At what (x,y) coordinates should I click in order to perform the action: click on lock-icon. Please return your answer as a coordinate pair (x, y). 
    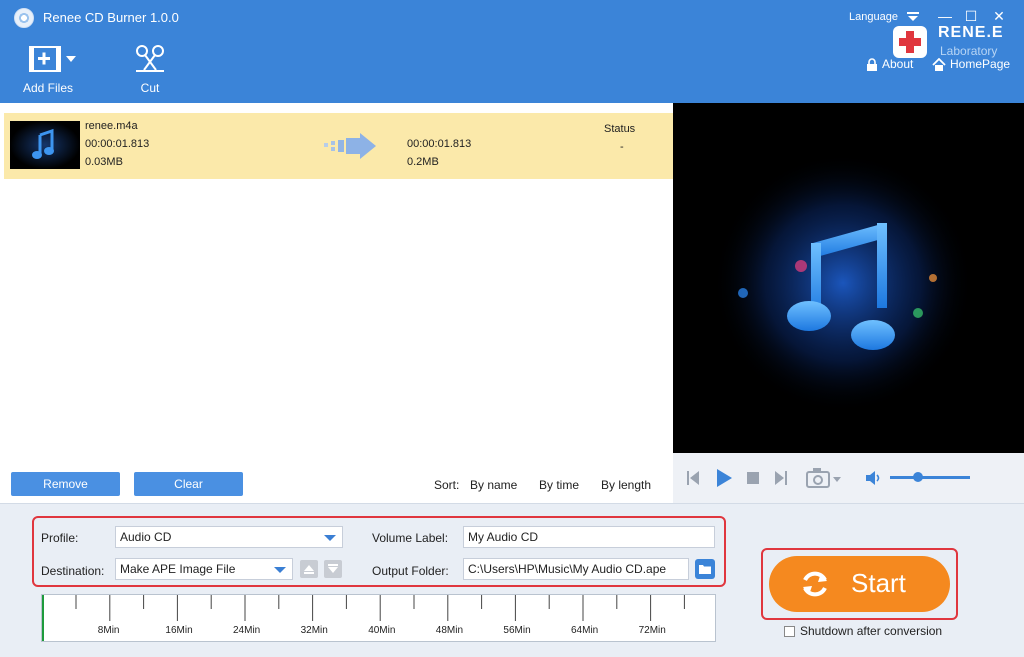
    Looking at the image, I should click on (872, 64).